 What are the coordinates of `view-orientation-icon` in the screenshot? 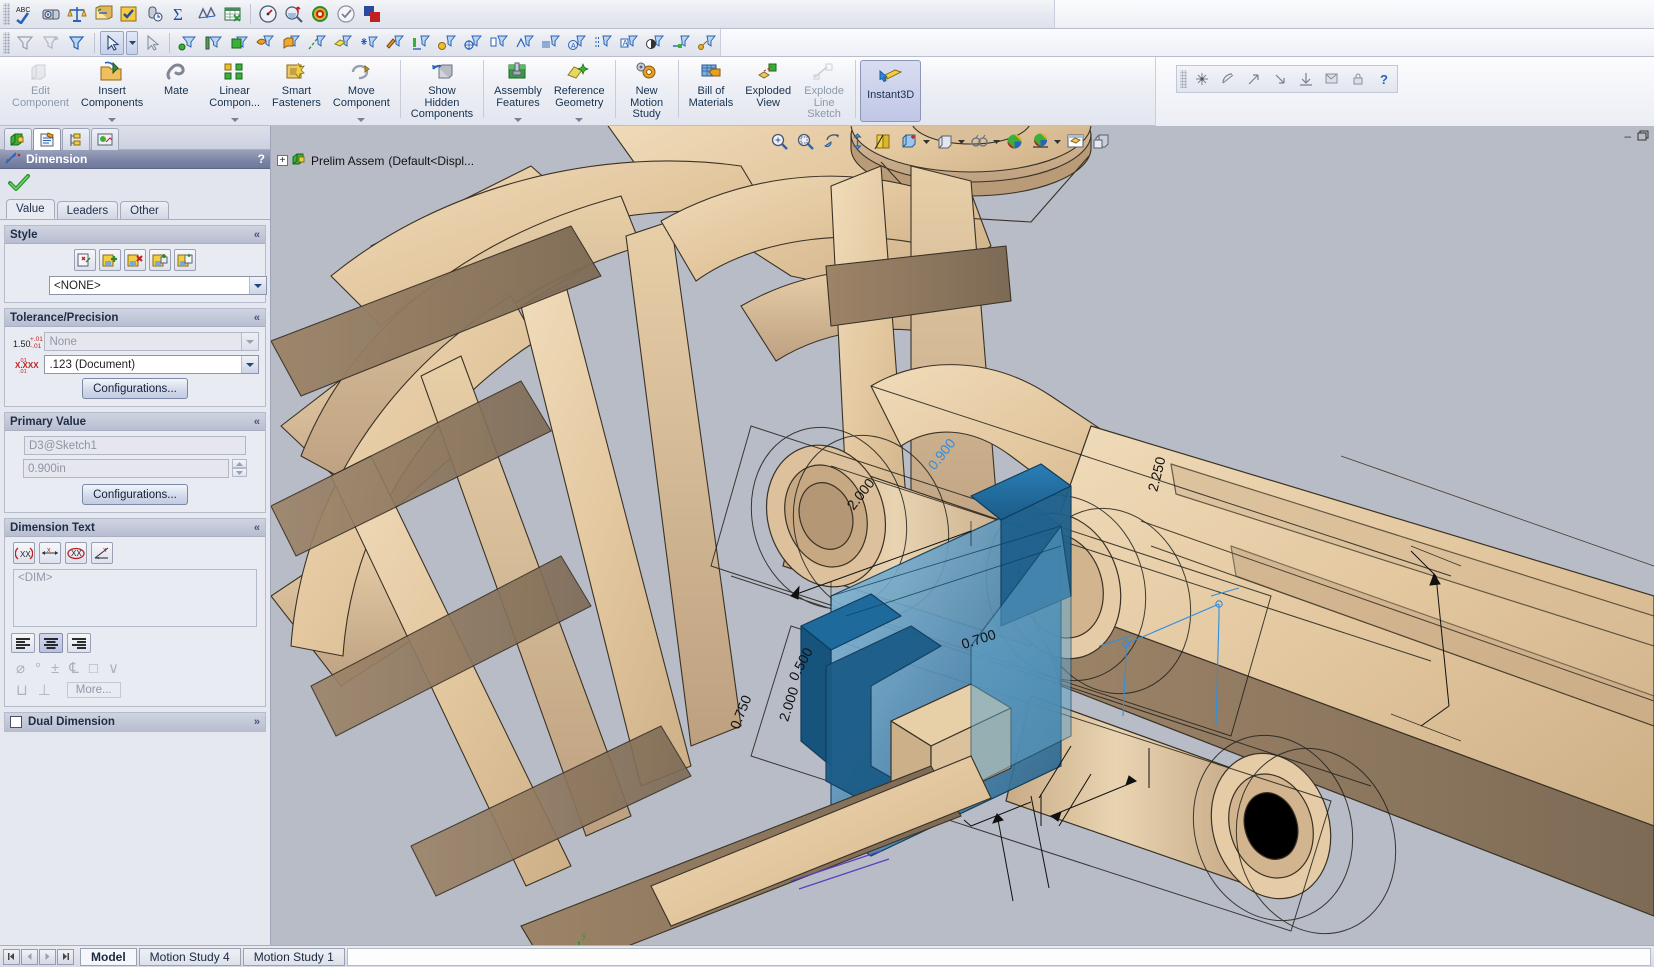 It's located at (883, 141).